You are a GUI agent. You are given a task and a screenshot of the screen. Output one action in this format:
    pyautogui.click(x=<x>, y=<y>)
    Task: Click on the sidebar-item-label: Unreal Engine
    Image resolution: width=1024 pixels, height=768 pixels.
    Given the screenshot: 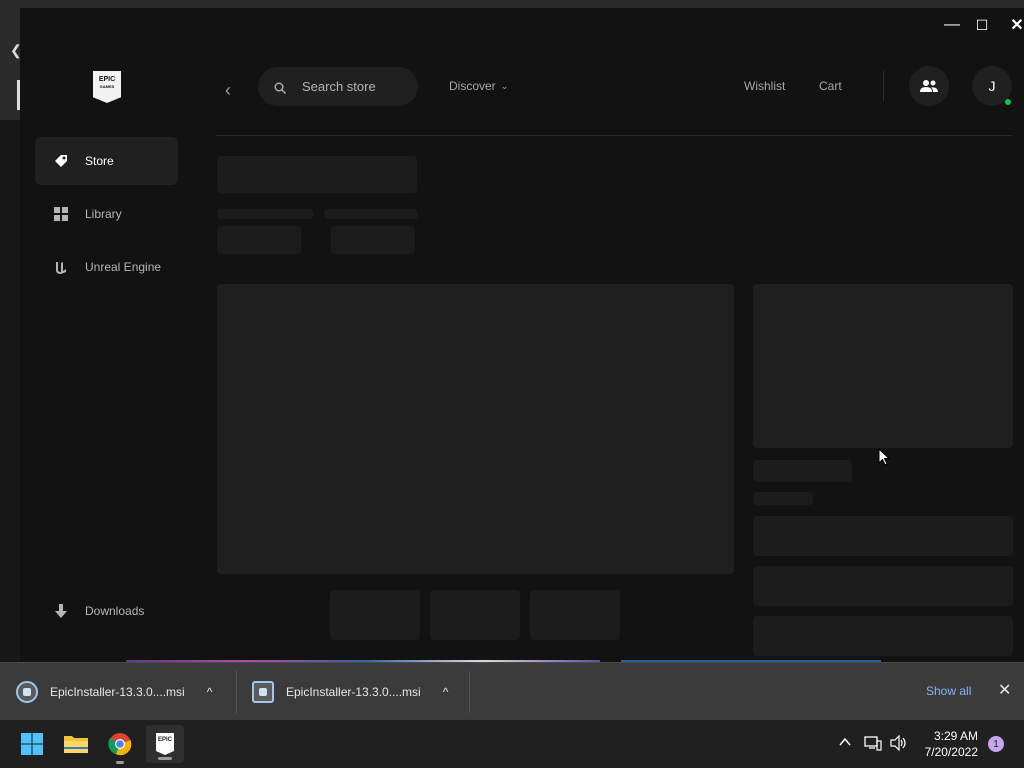 What is the action you would take?
    pyautogui.click(x=123, y=267)
    